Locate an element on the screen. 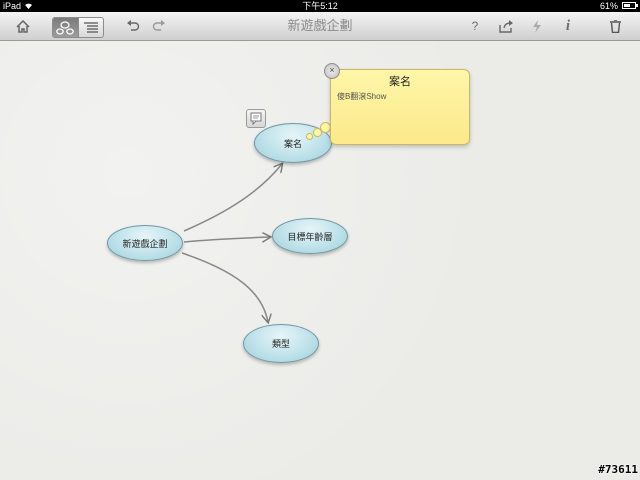 This screenshot has width=640, height=480. share-icon is located at coordinates (506, 26).